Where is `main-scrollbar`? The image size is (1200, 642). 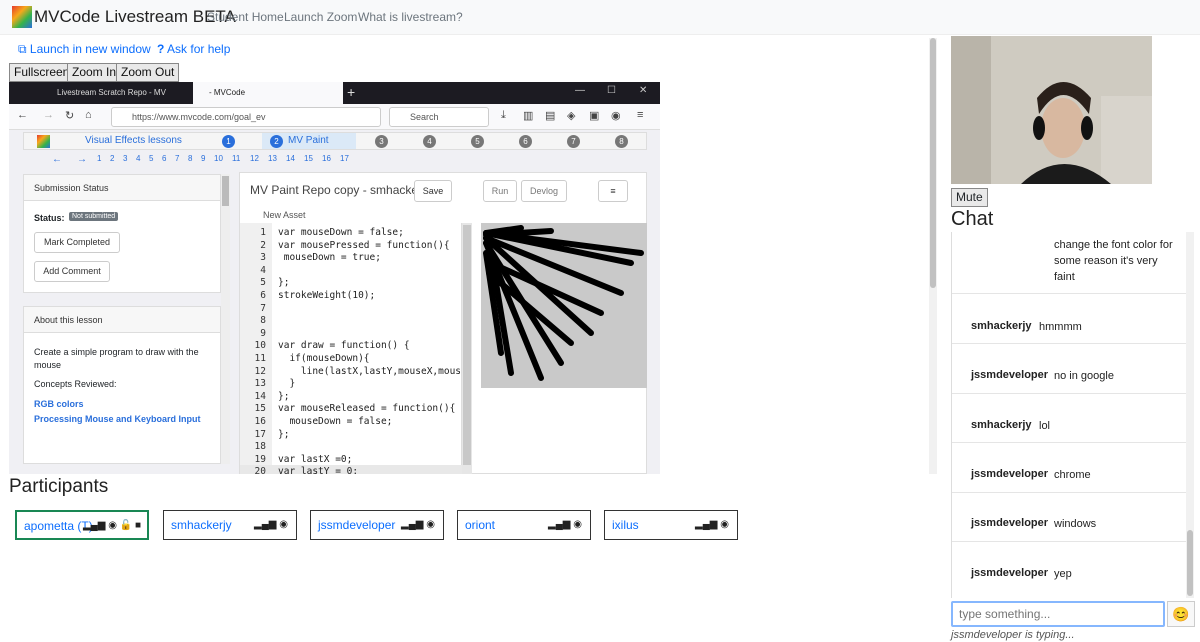
main-scrollbar is located at coordinates (933, 256).